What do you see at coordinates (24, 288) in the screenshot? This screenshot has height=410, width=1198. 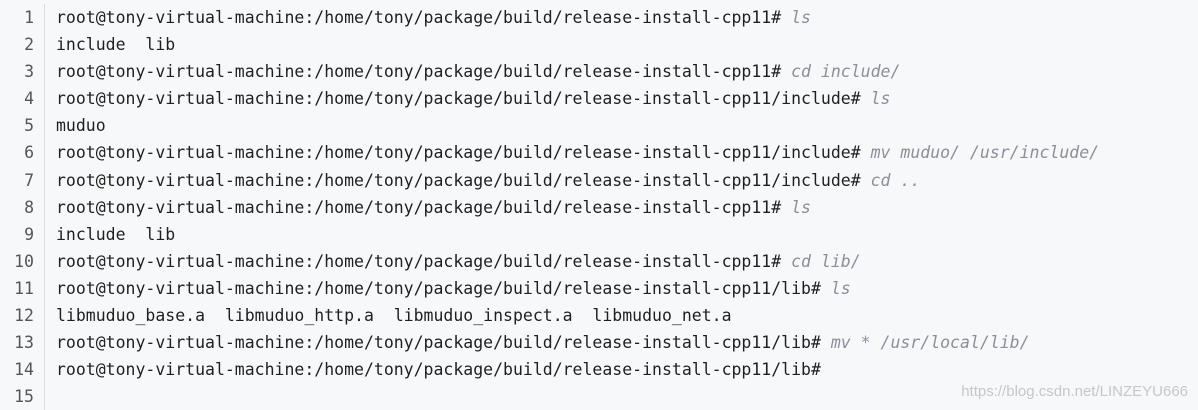 I see `line-number: 11` at bounding box center [24, 288].